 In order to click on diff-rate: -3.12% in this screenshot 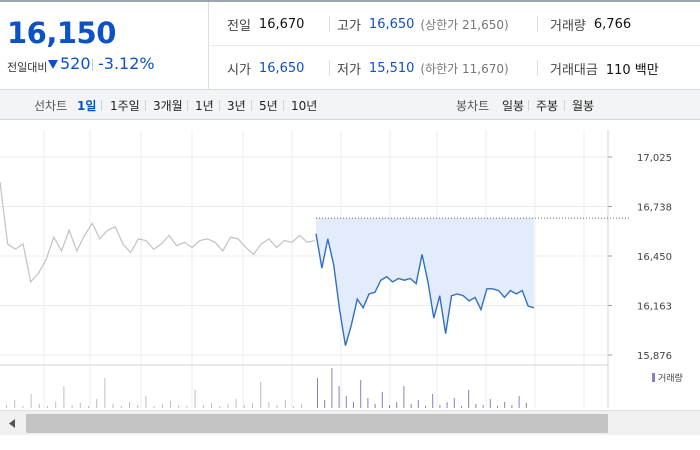, I will do `click(126, 63)`.